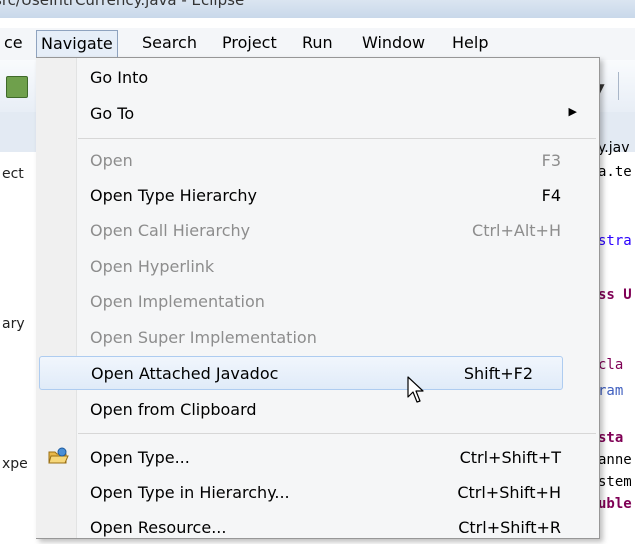 This screenshot has width=635, height=544. What do you see at coordinates (551, 160) in the screenshot?
I see `shortcut-label: F3` at bounding box center [551, 160].